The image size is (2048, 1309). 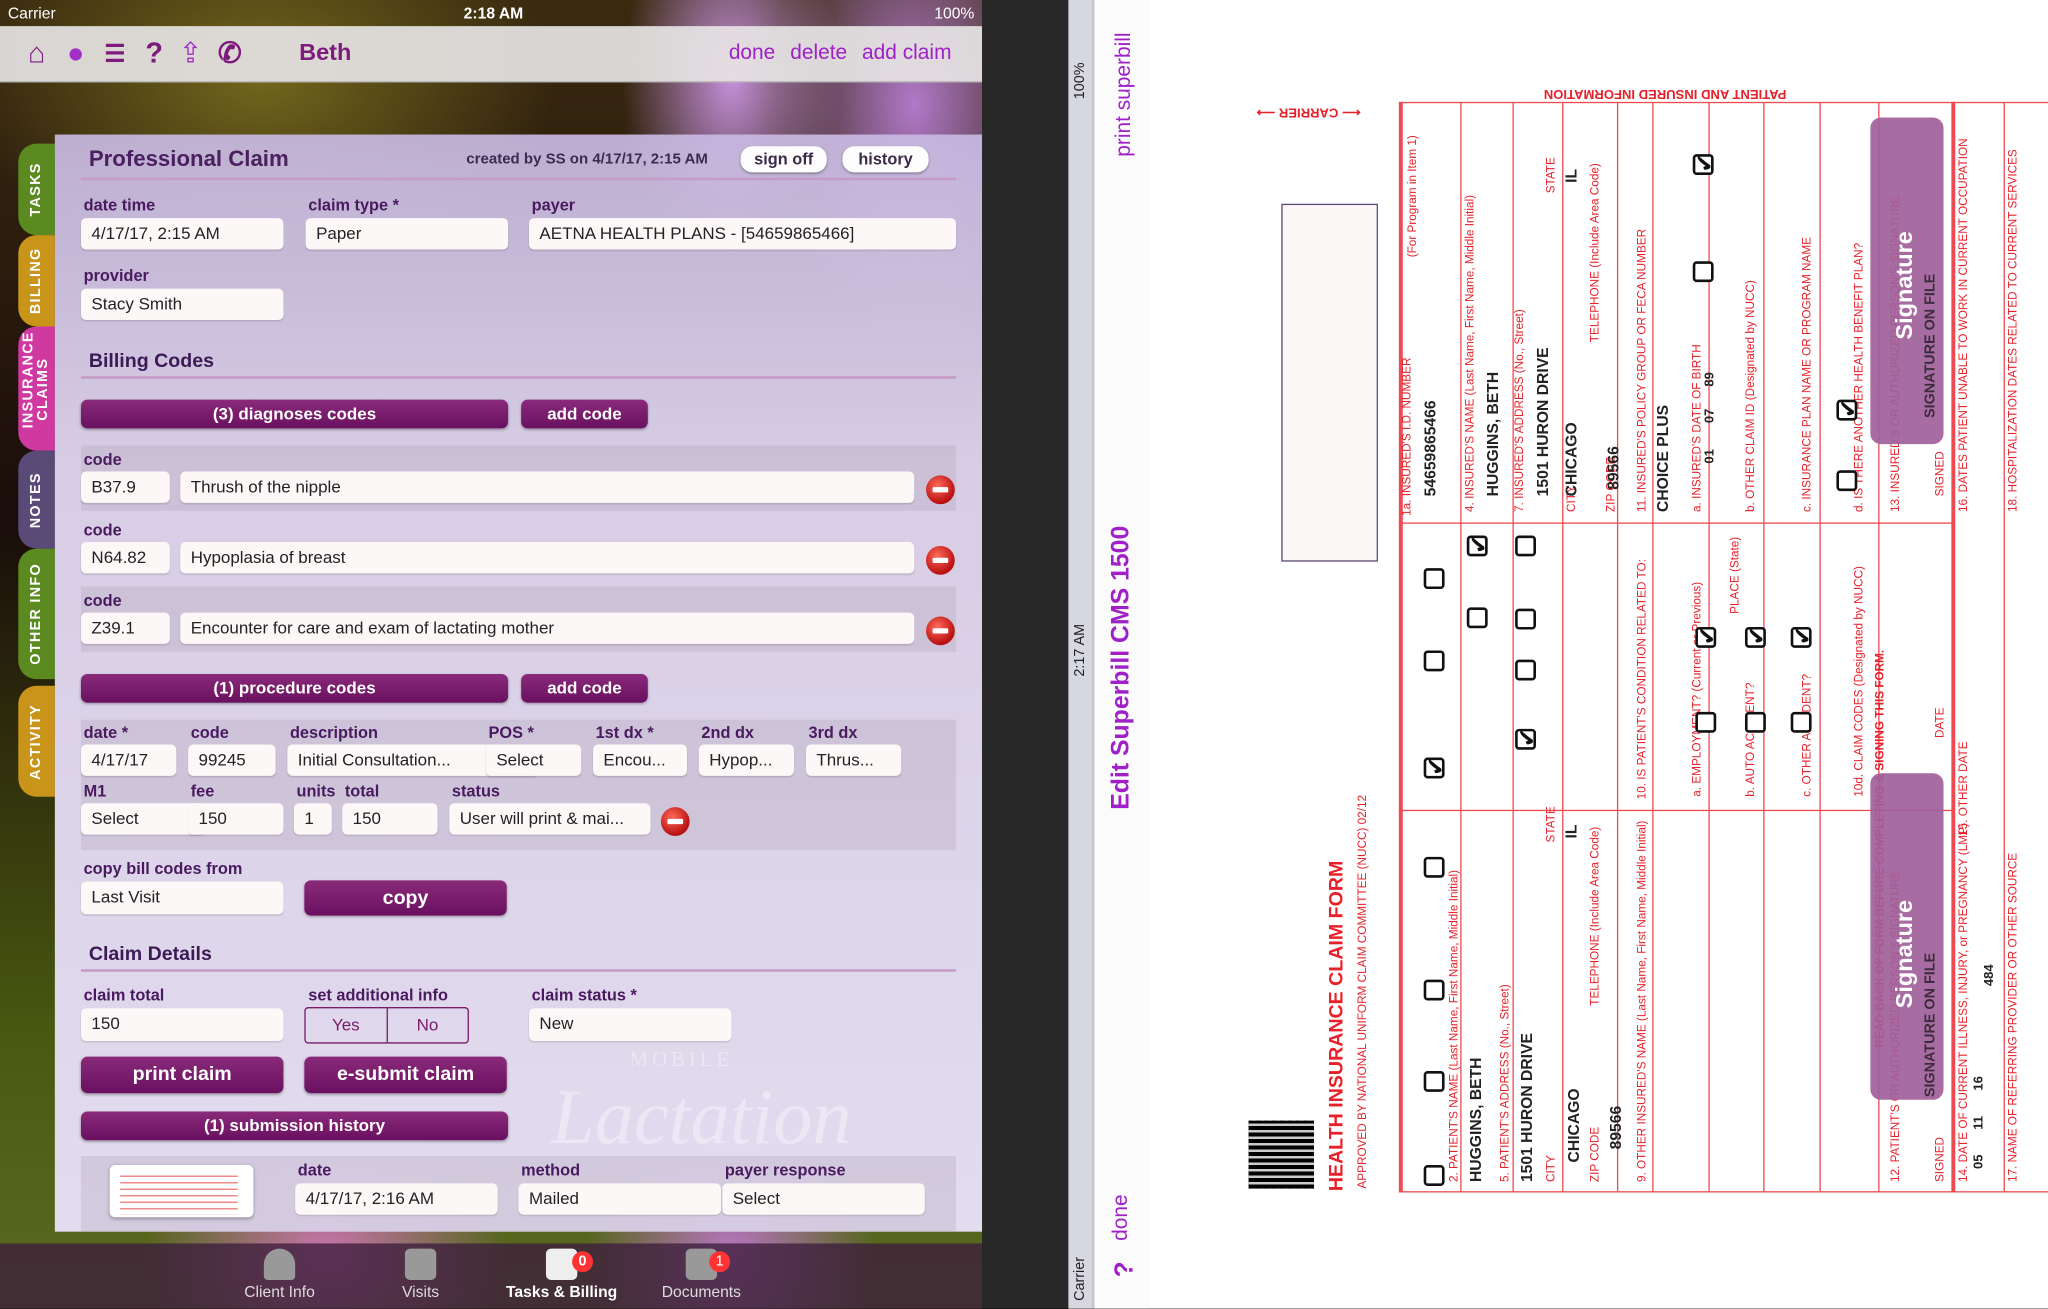 What do you see at coordinates (236, 819) in the screenshot?
I see `fee-field: 150` at bounding box center [236, 819].